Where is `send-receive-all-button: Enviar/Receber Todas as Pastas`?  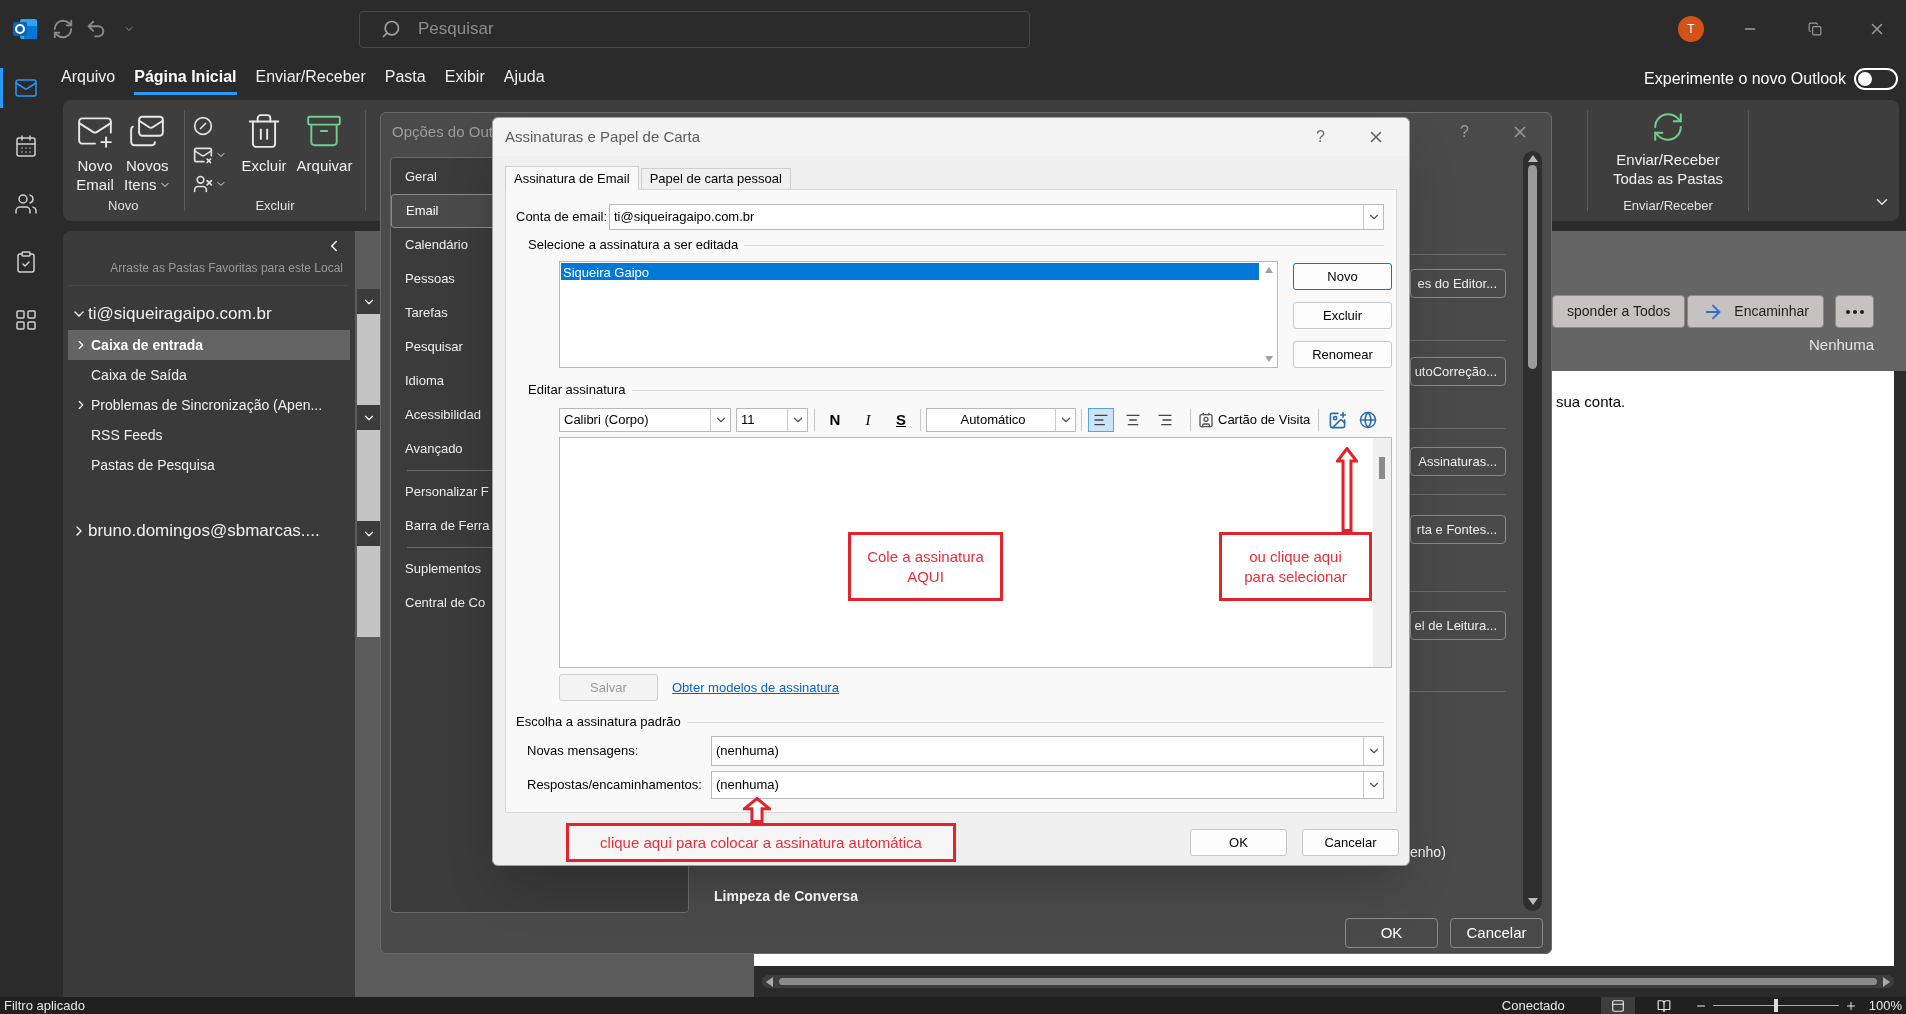
send-receive-all-button: Enviar/Receber Todas as Pastas is located at coordinates (1668, 148).